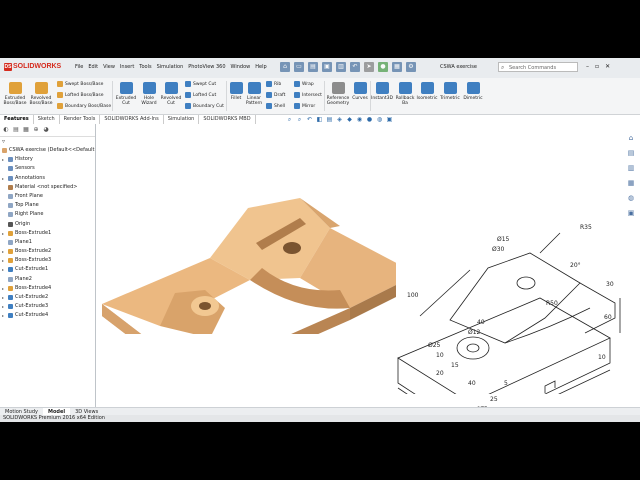  What do you see at coordinates (47, 288) in the screenshot?
I see `feature-tree-item: ▸ Boss-Extrude4` at bounding box center [47, 288].